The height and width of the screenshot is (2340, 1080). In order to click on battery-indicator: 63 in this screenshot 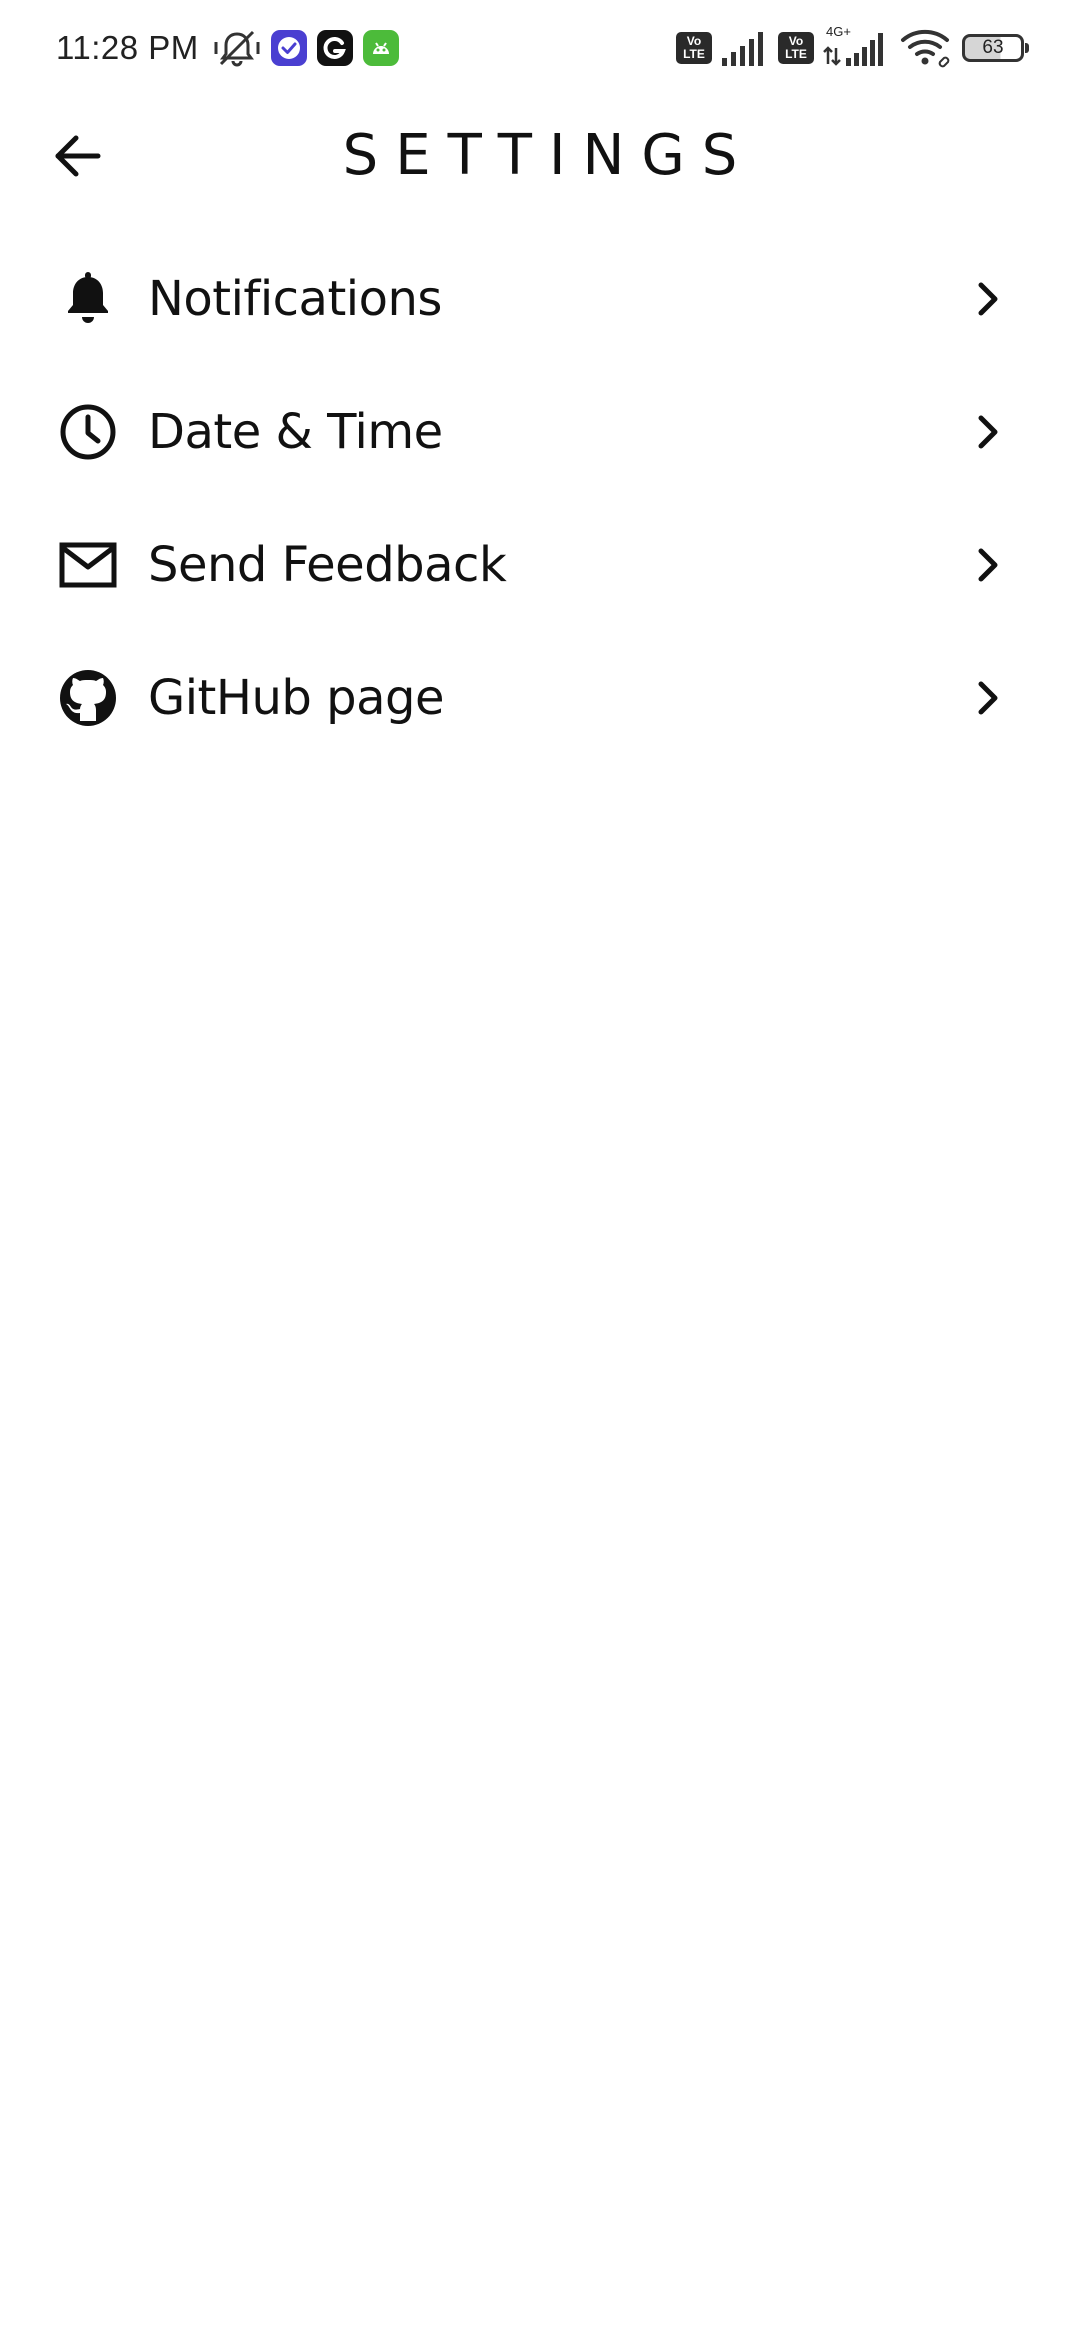, I will do `click(995, 48)`.